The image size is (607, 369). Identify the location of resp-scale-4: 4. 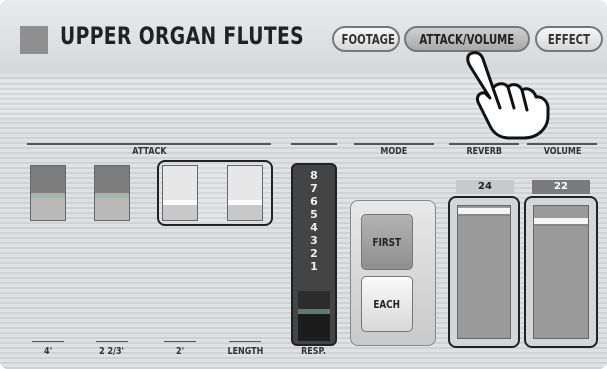
(314, 227).